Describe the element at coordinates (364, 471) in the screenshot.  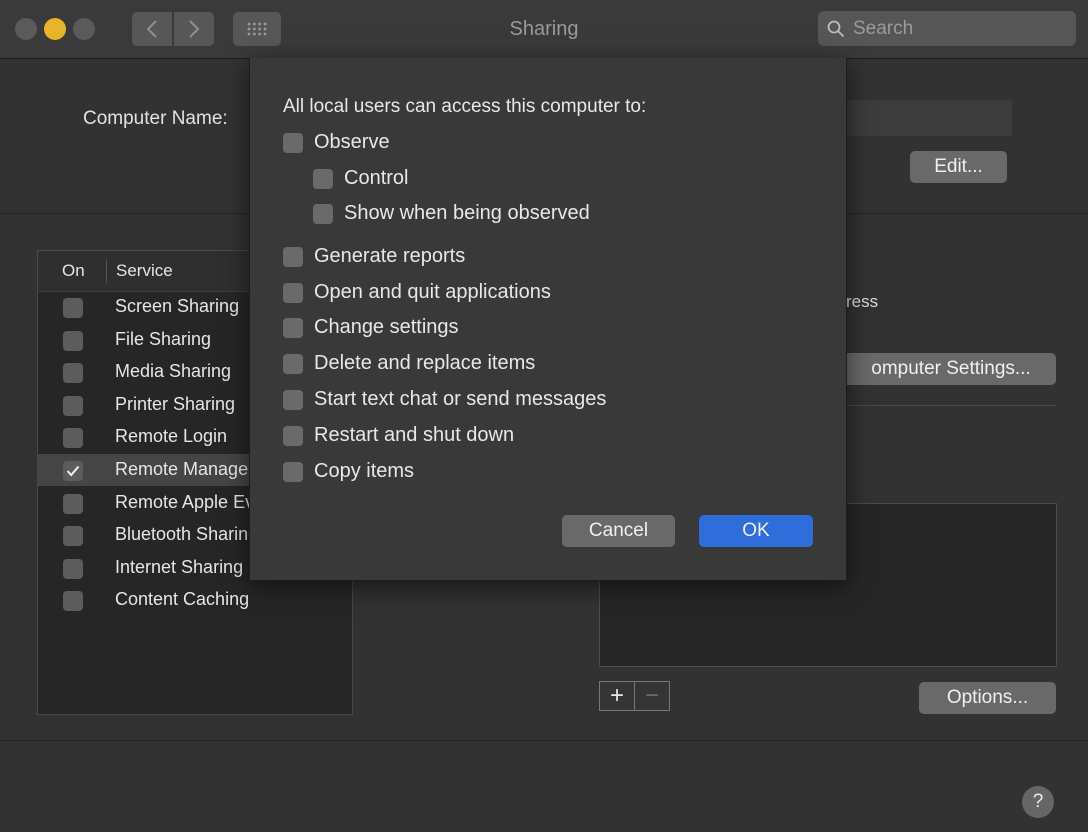
I see `option-label: Copy items` at that location.